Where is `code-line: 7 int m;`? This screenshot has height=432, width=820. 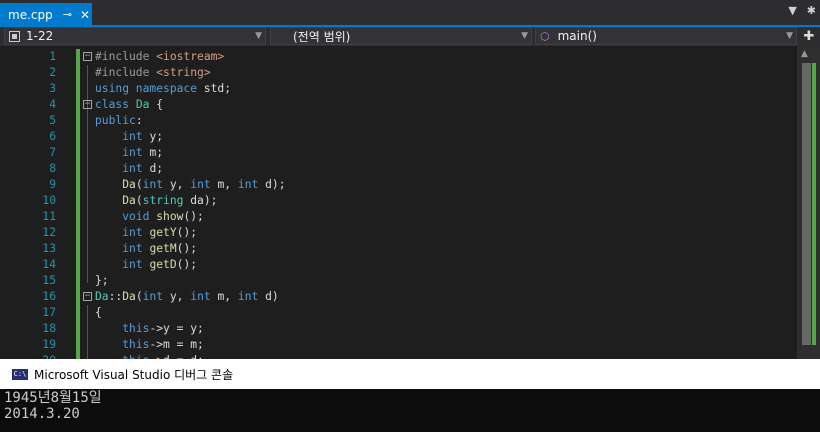 code-line: 7 int m; is located at coordinates (400, 153).